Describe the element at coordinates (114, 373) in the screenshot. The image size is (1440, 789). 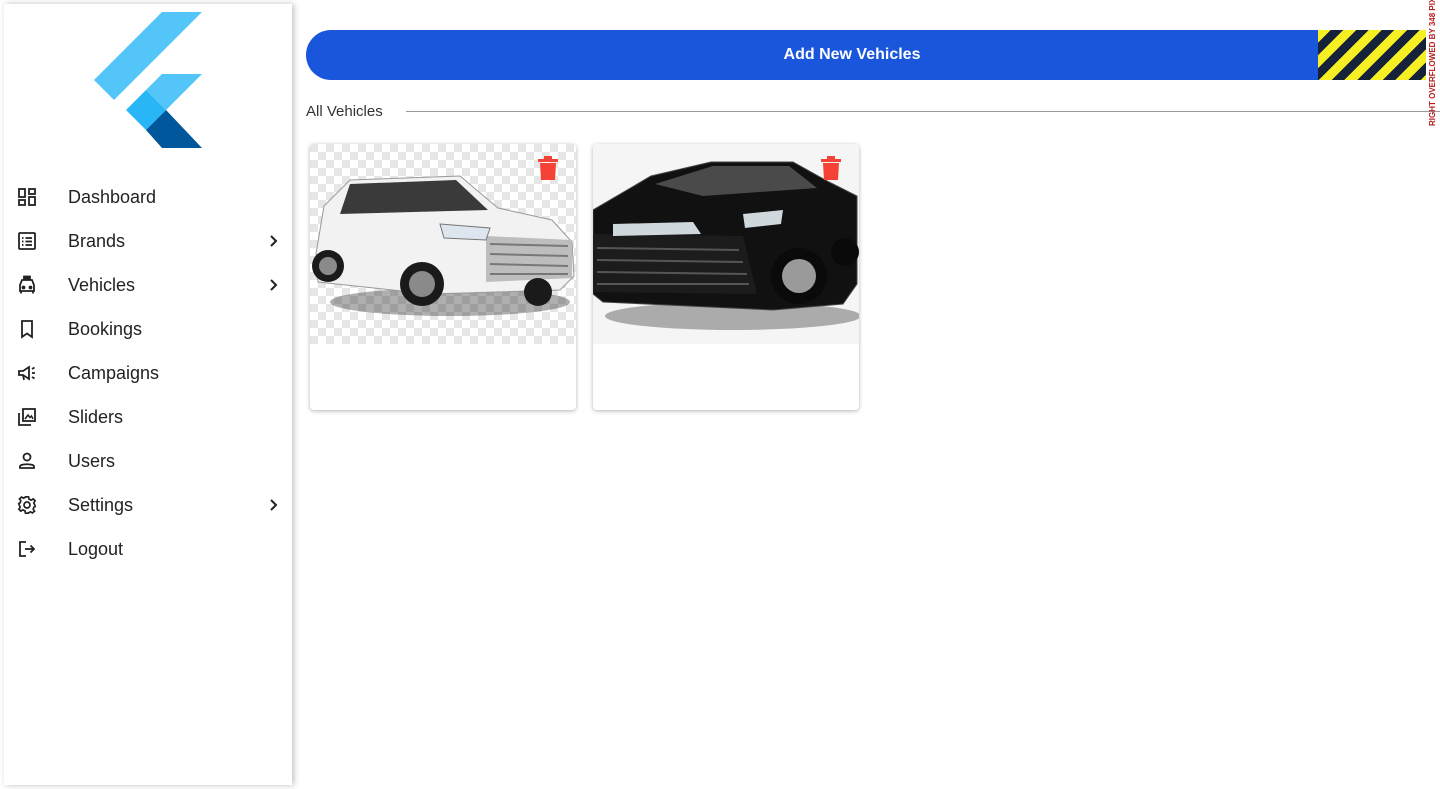
I see `sidebar-item-label: Campaigns` at that location.